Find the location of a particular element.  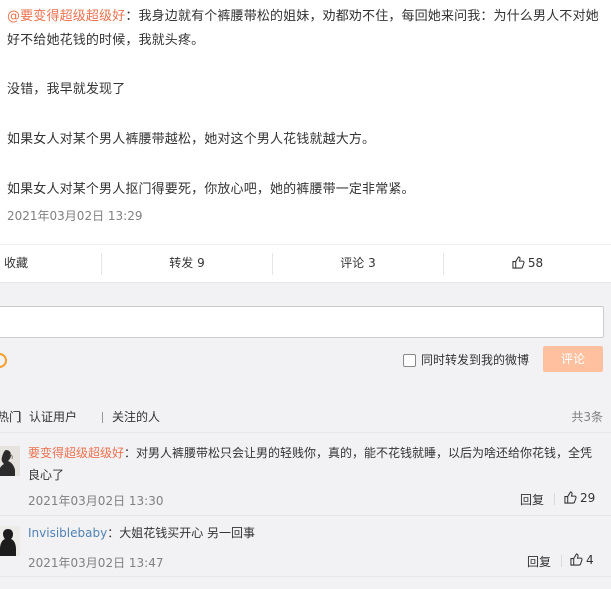

comment-like-count: 29 is located at coordinates (588, 498).